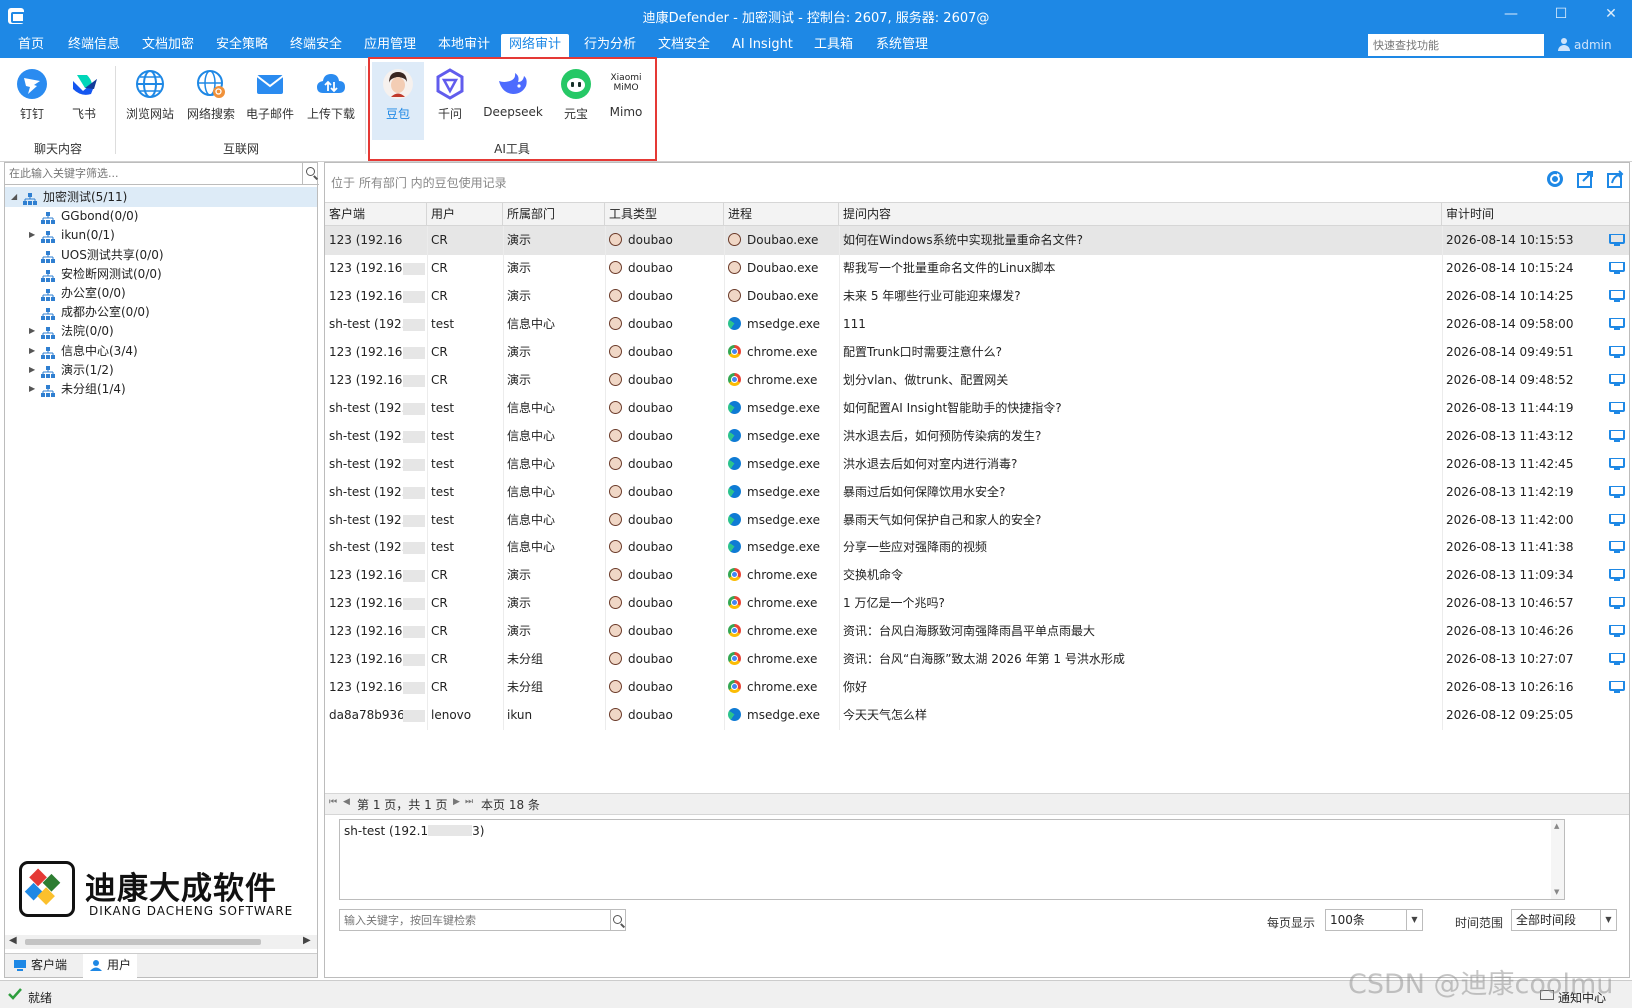 This screenshot has width=1632, height=1008. I want to click on time-range-select: 全部时间段 ▼, so click(1564, 920).